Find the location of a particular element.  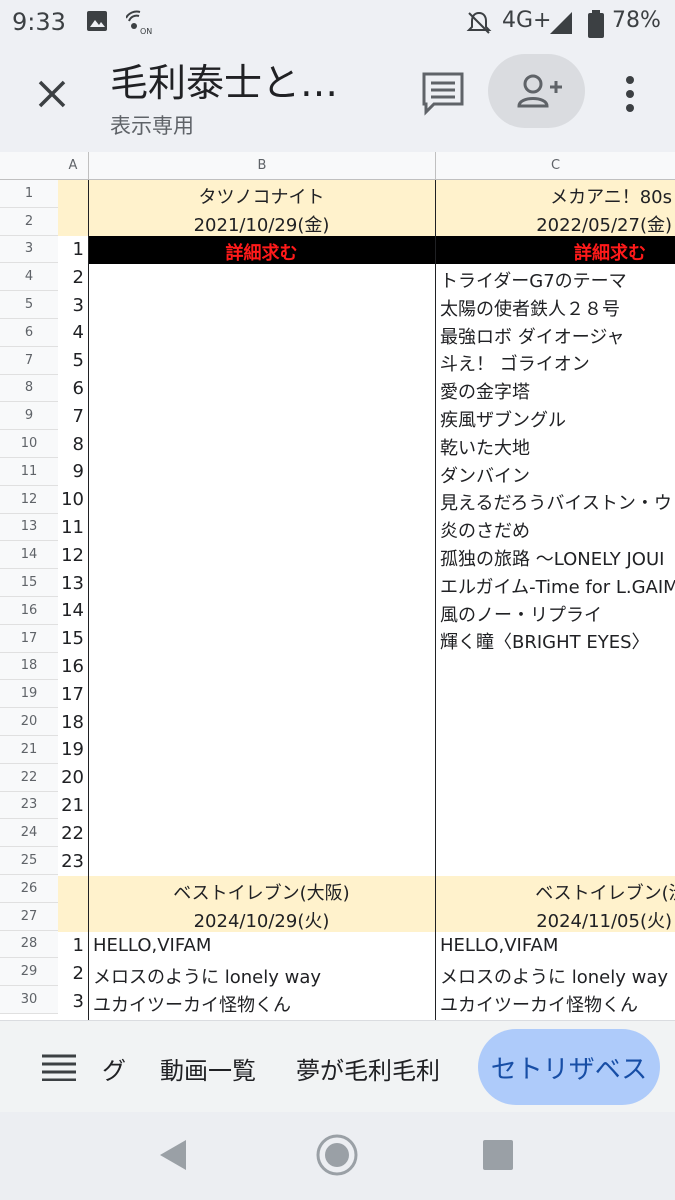

row-header: 22 is located at coordinates (29, 777).